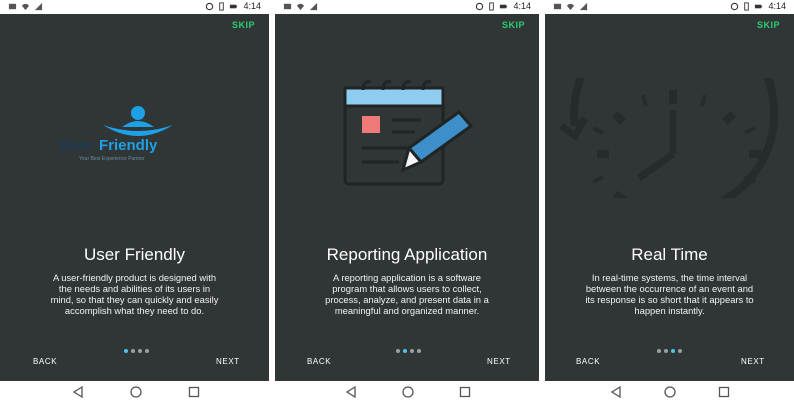 The height and width of the screenshot is (403, 794). I want to click on description-line: process, analyze, and present data in a, so click(407, 299).